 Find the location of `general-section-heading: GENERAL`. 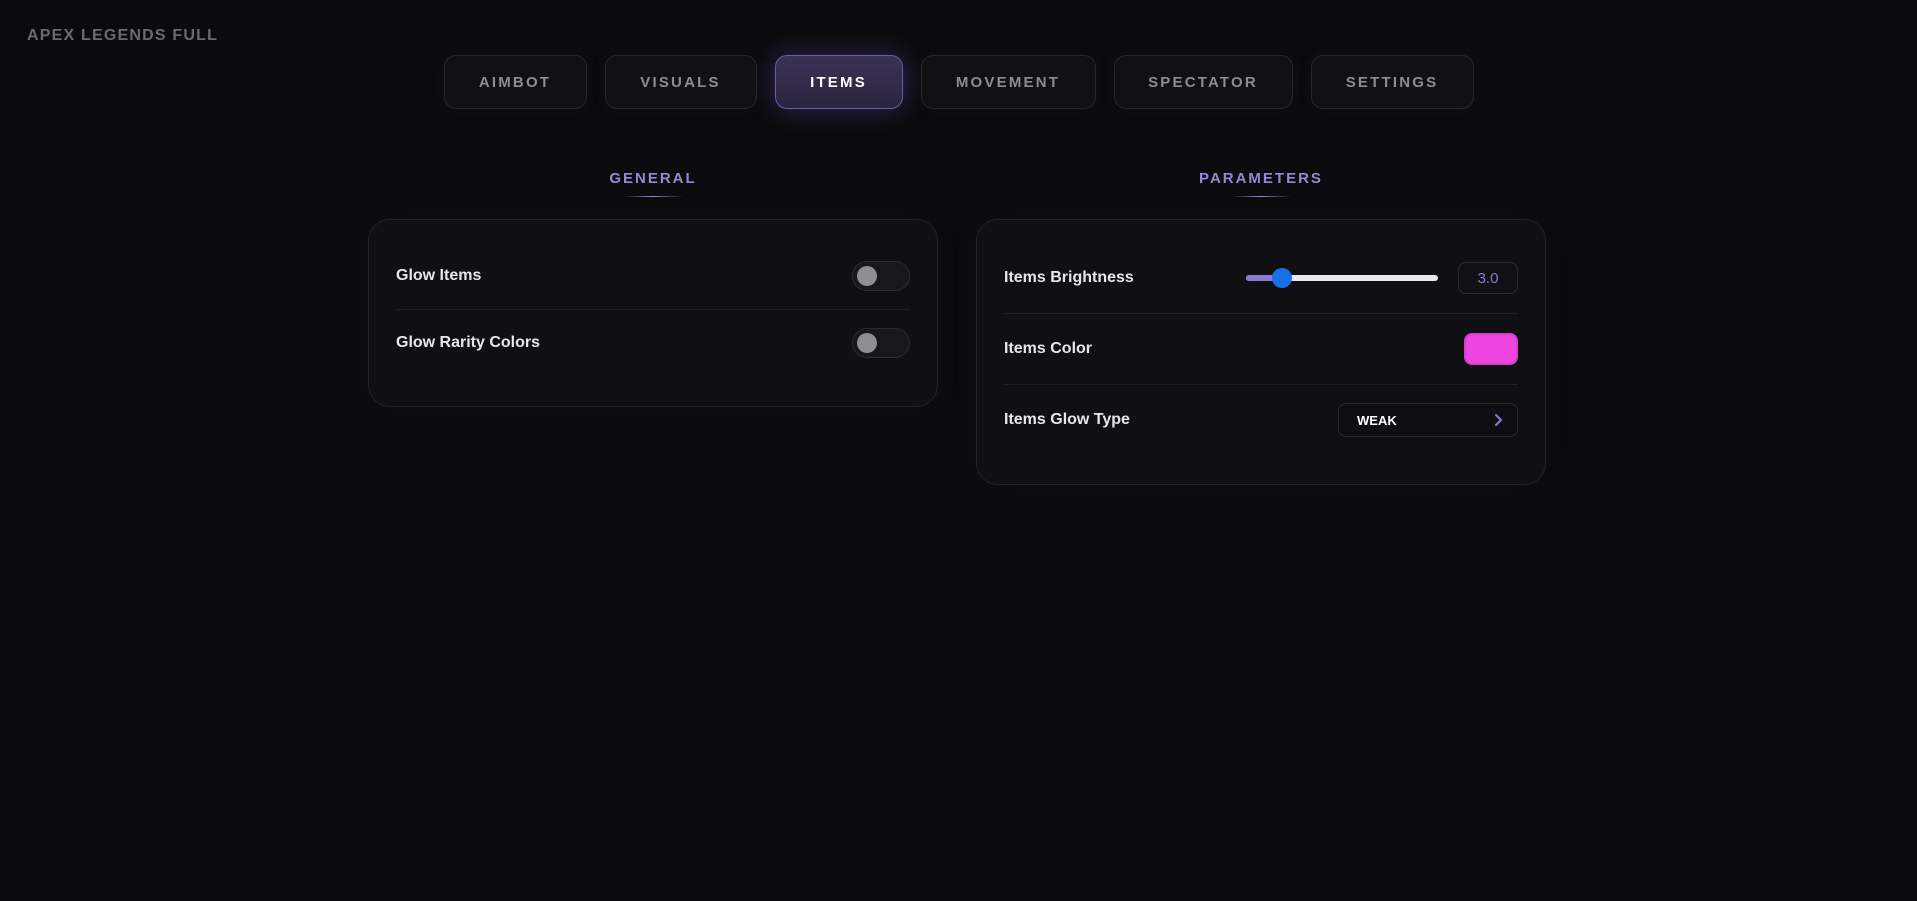

general-section-heading: GENERAL is located at coordinates (653, 183).